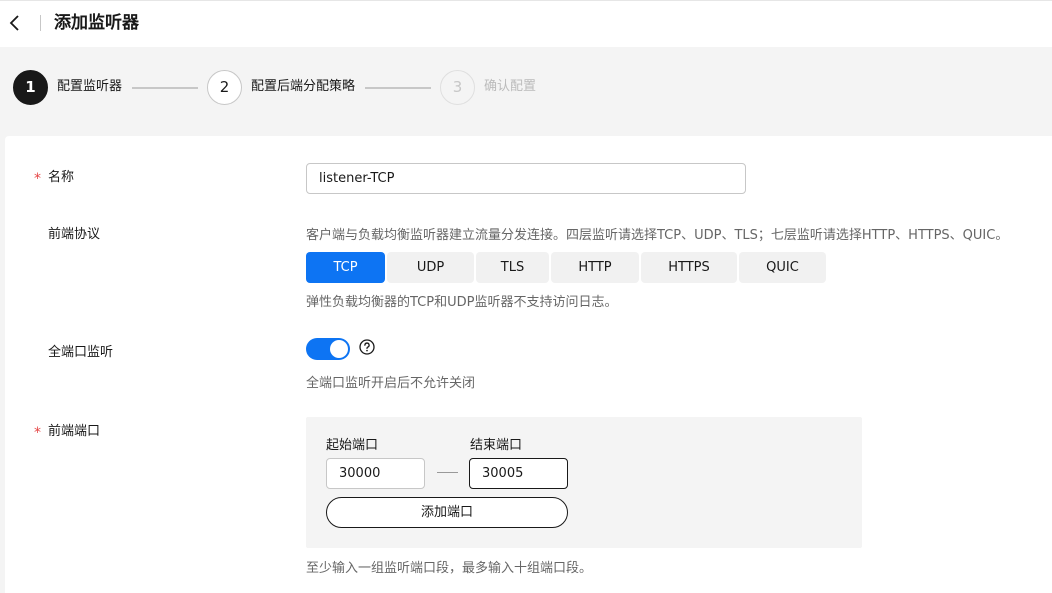 Image resolution: width=1052 pixels, height=593 pixels. Describe the element at coordinates (40, 23) in the screenshot. I see `header-divider` at that location.